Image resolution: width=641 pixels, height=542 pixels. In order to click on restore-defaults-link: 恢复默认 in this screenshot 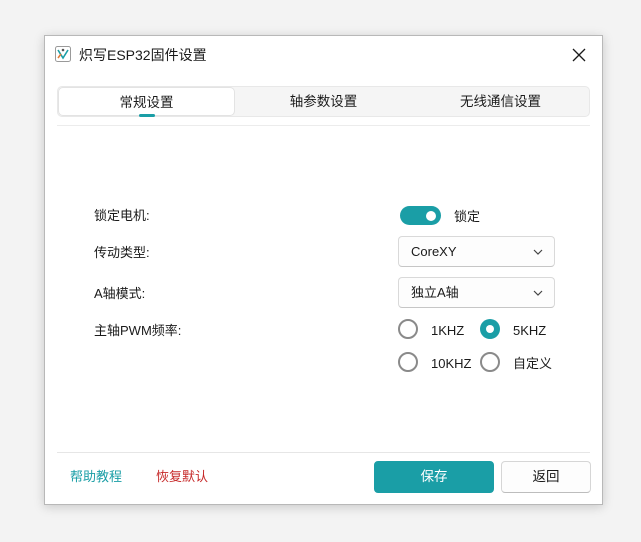, I will do `click(182, 477)`.